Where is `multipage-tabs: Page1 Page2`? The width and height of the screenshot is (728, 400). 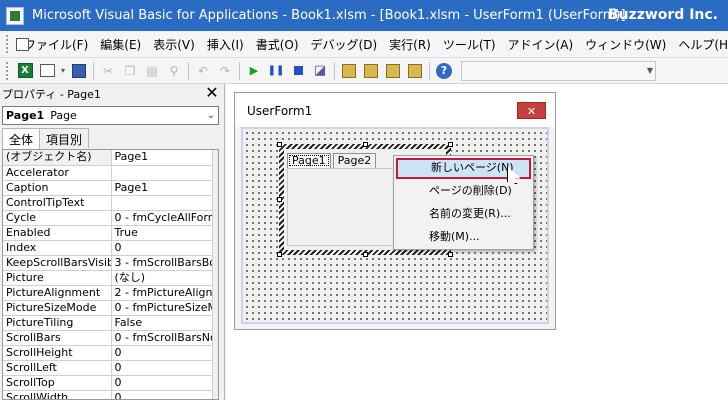
multipage-tabs: Page1 Page2 is located at coordinates (332, 160).